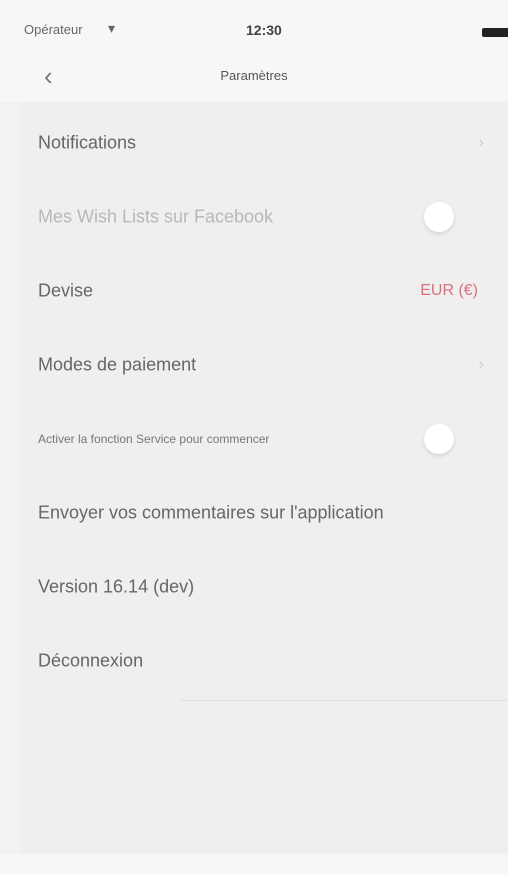  What do you see at coordinates (264, 143) in the screenshot?
I see `notifications-row: Notifications ›` at bounding box center [264, 143].